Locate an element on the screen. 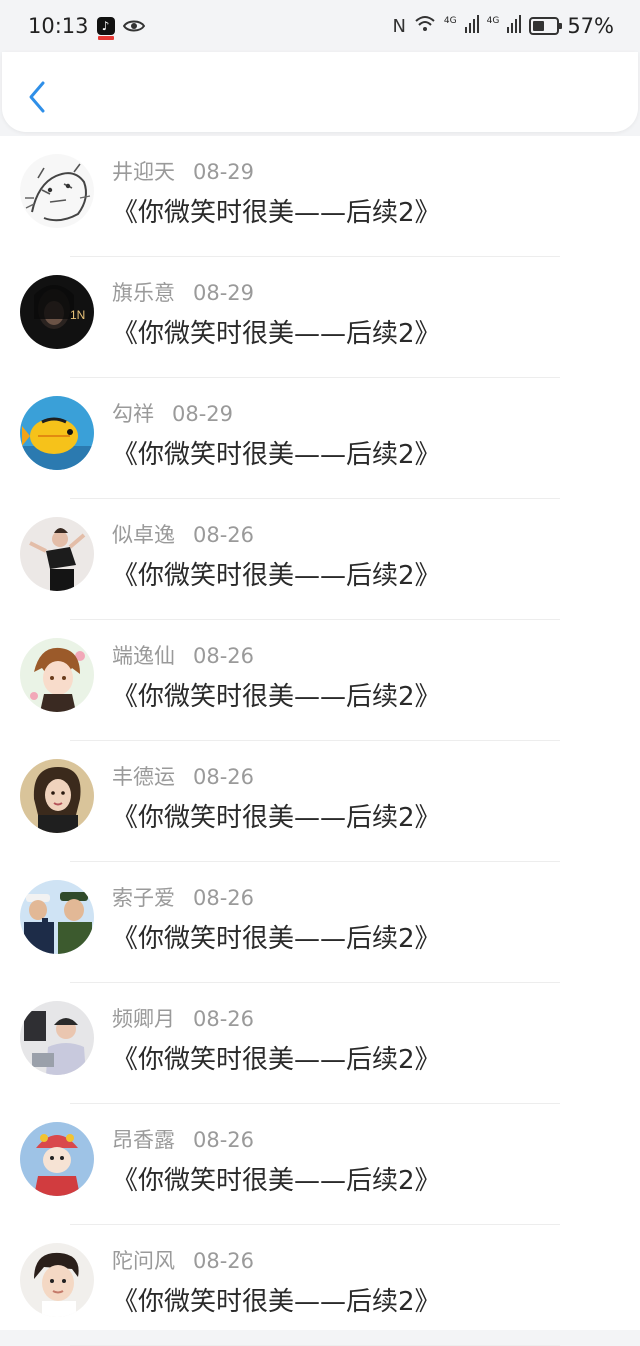  comment-meta: 旗乐意 08-29 is located at coordinates (183, 292).